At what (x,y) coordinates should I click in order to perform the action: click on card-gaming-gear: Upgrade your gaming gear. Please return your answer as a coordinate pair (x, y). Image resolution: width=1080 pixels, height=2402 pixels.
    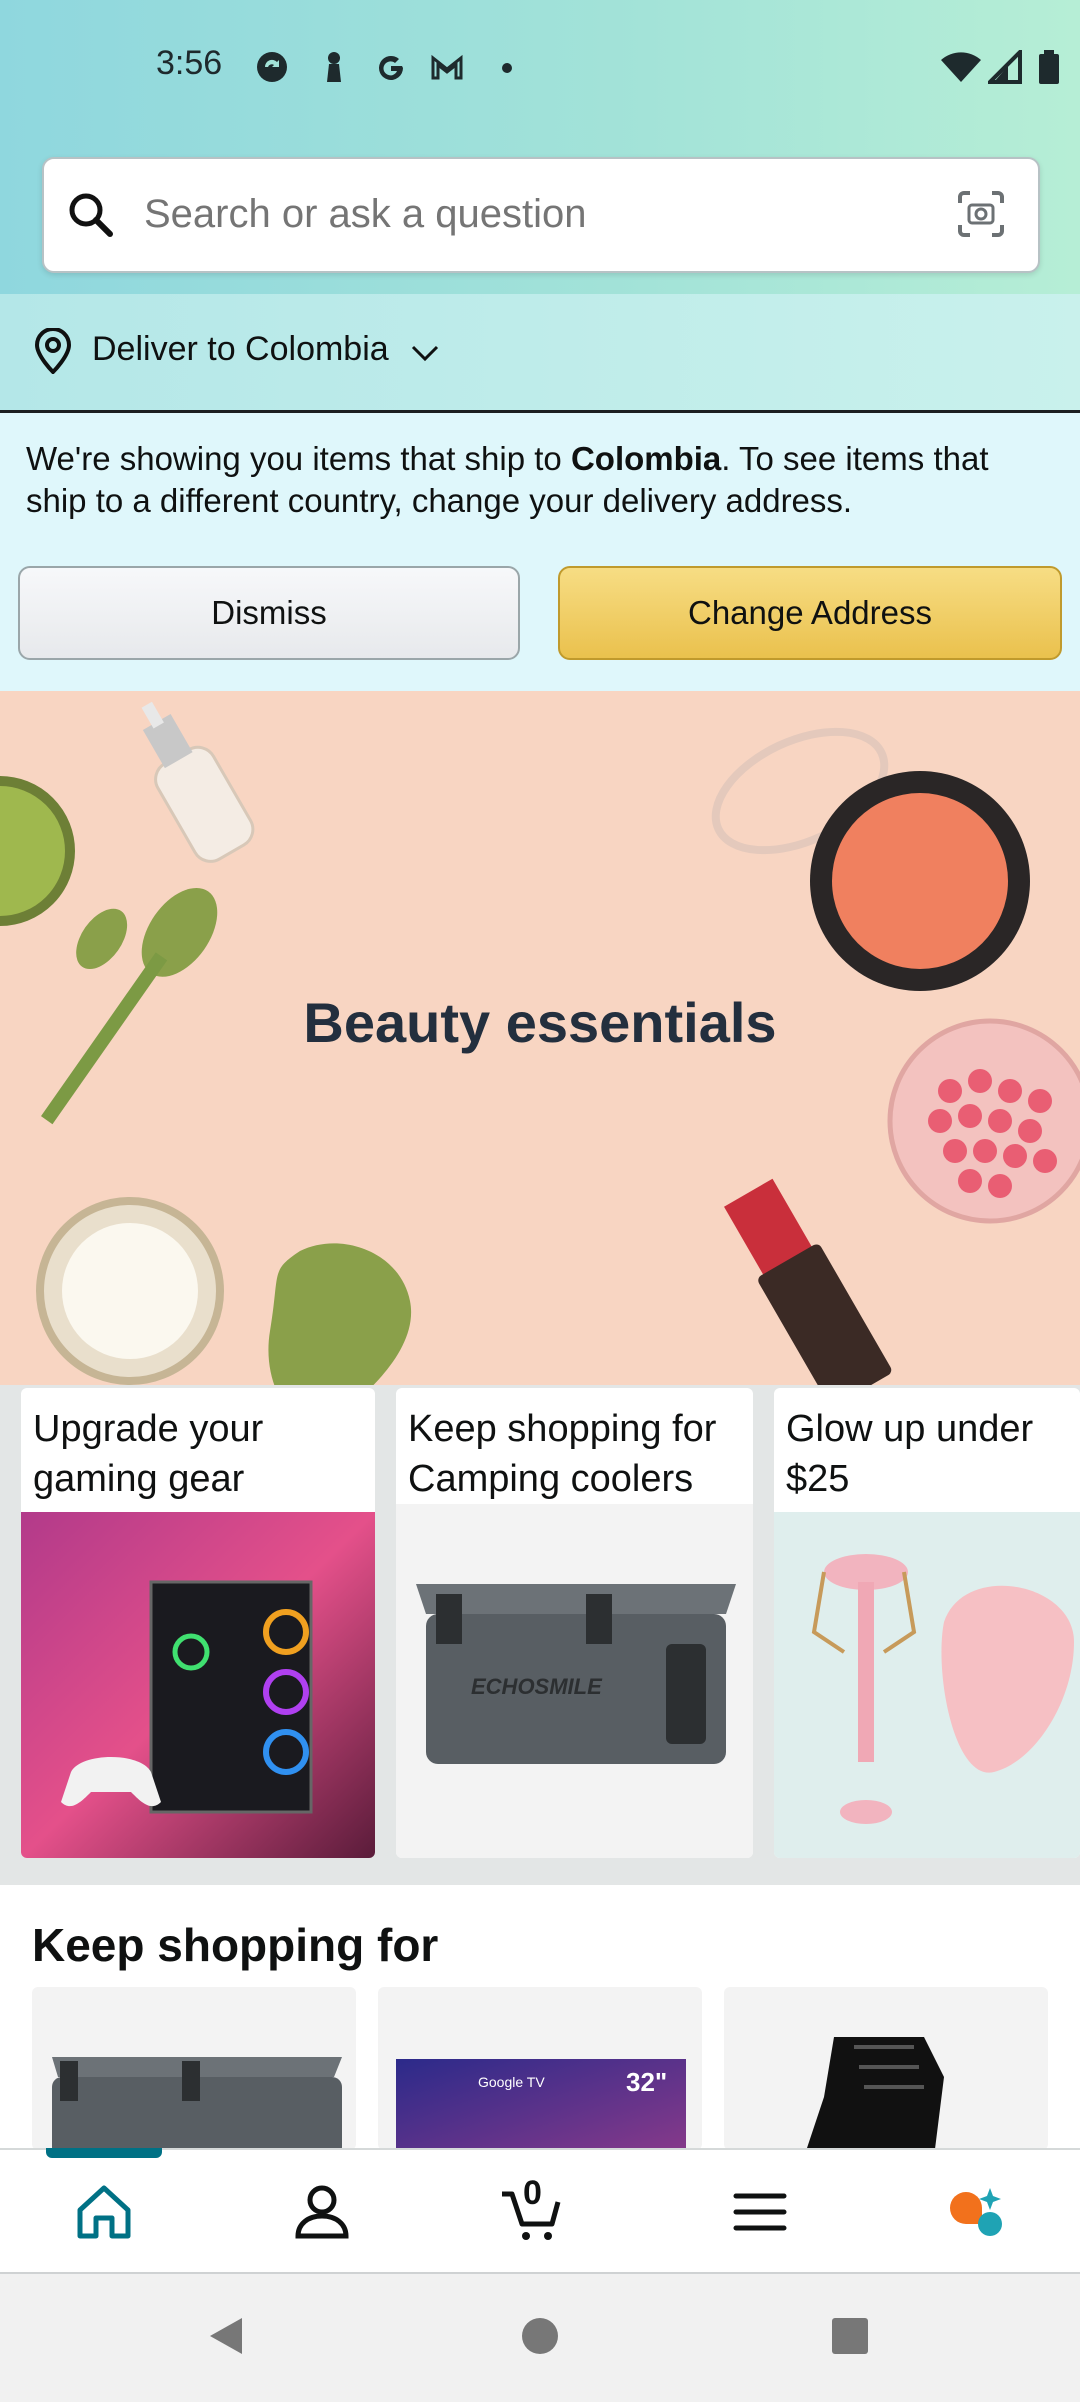
    Looking at the image, I should click on (198, 1623).